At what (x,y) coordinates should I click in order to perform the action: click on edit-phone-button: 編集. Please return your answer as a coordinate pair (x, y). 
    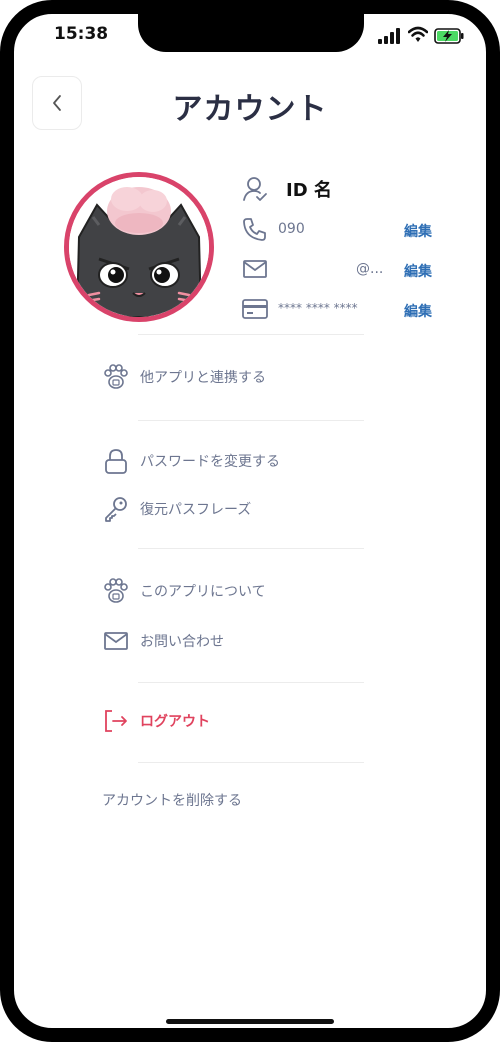
    Looking at the image, I should click on (418, 231).